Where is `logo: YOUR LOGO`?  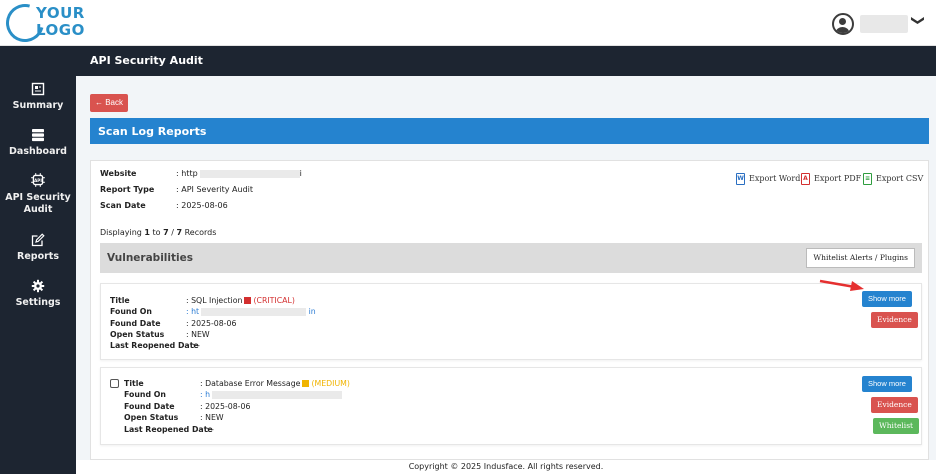
logo: YOUR LOGO is located at coordinates (48, 24).